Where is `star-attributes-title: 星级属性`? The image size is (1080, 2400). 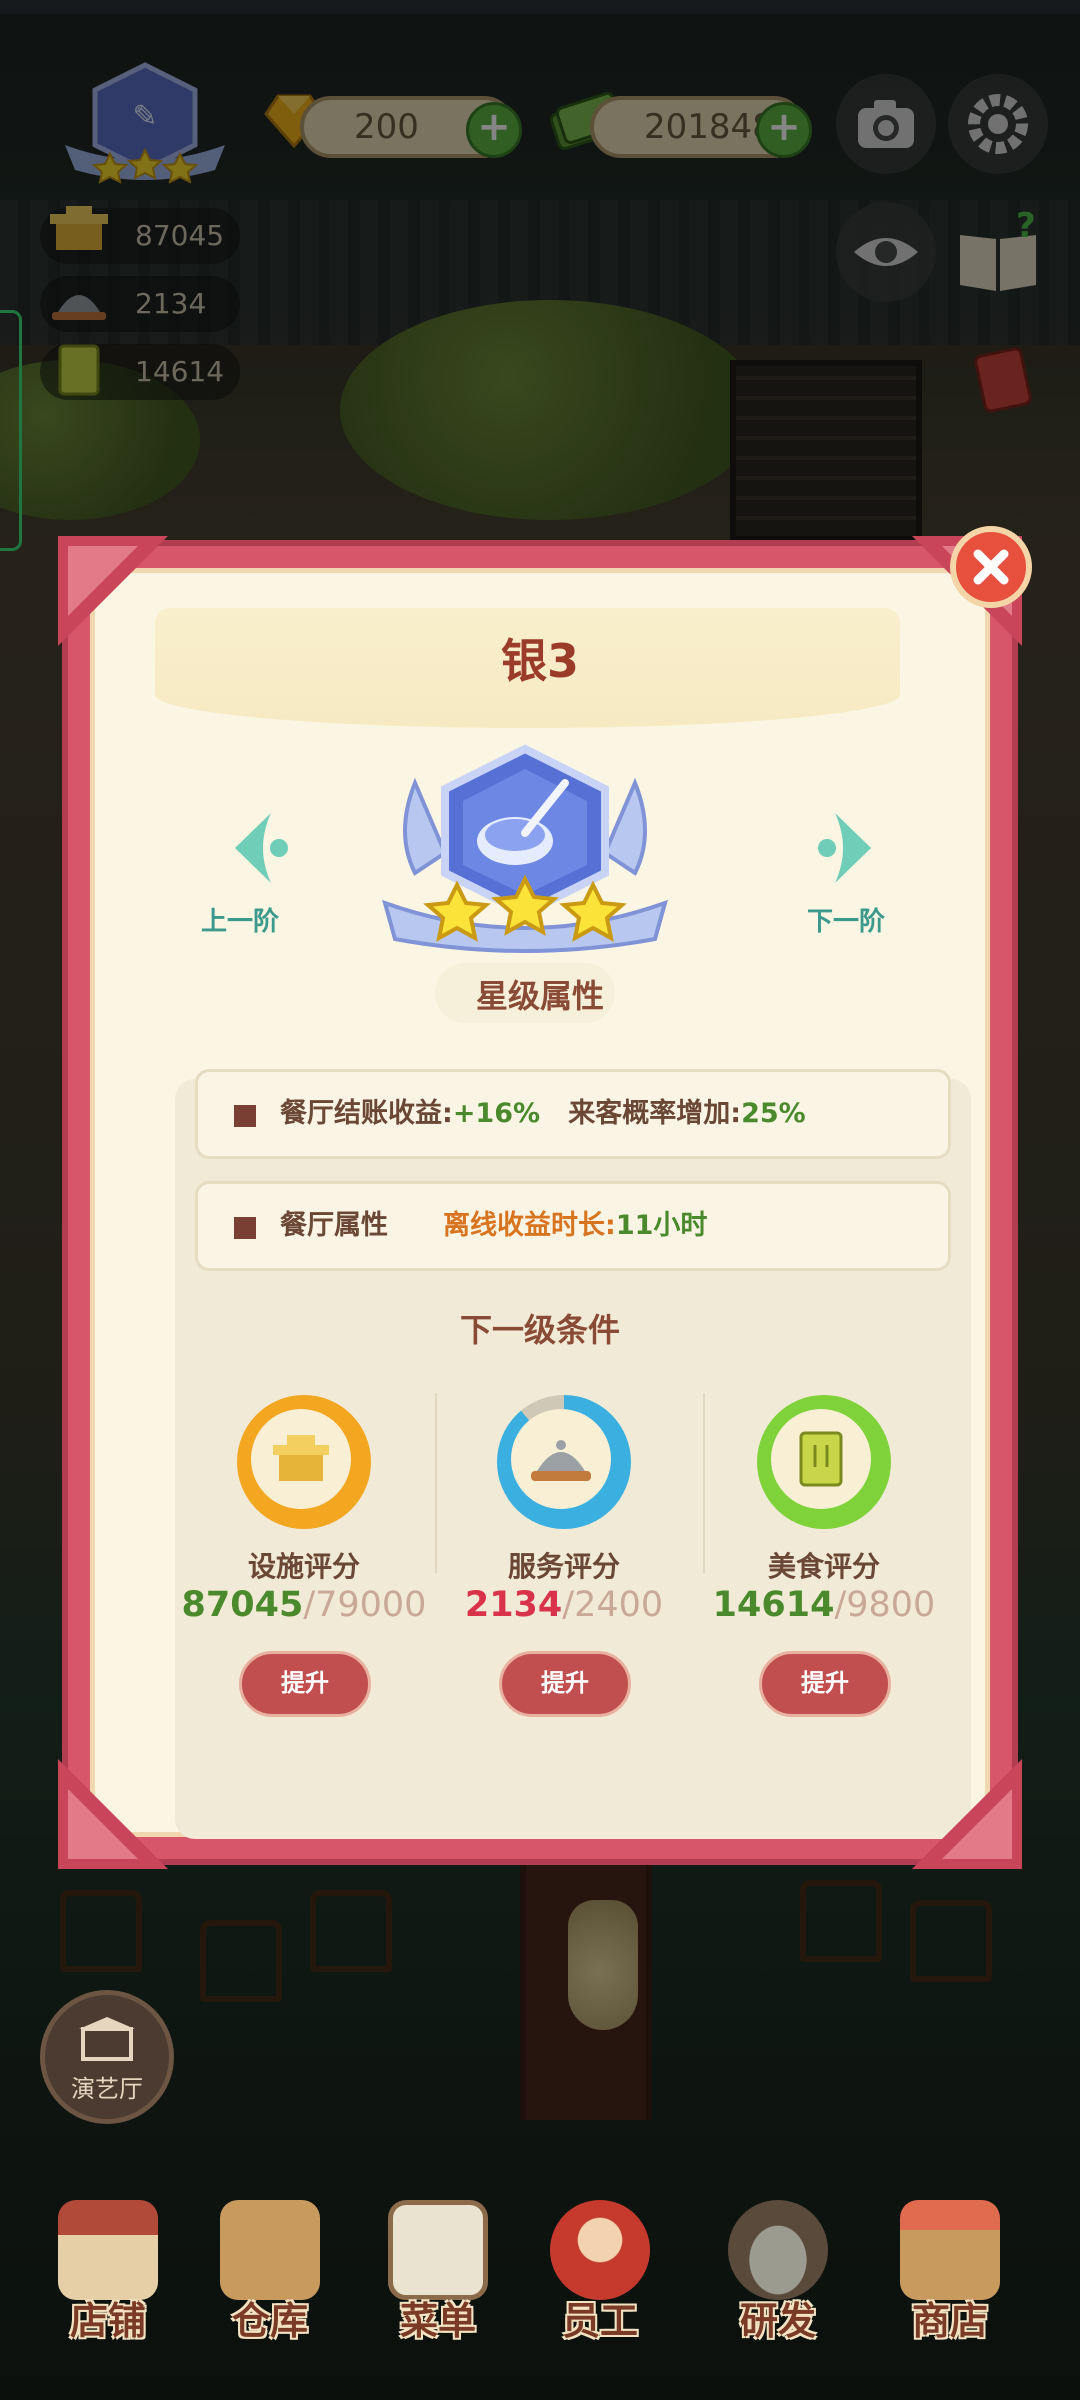
star-attributes-title: 星级属性 is located at coordinates (539, 996).